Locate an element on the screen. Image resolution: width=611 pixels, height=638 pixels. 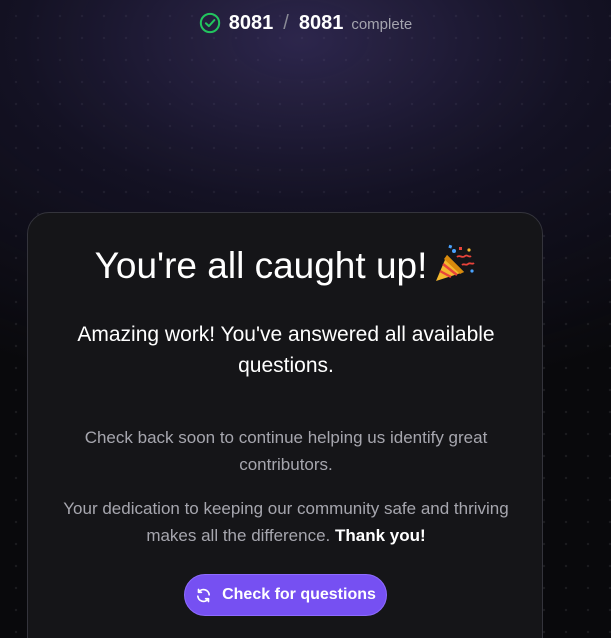
party-popper-icon is located at coordinates (454, 264).